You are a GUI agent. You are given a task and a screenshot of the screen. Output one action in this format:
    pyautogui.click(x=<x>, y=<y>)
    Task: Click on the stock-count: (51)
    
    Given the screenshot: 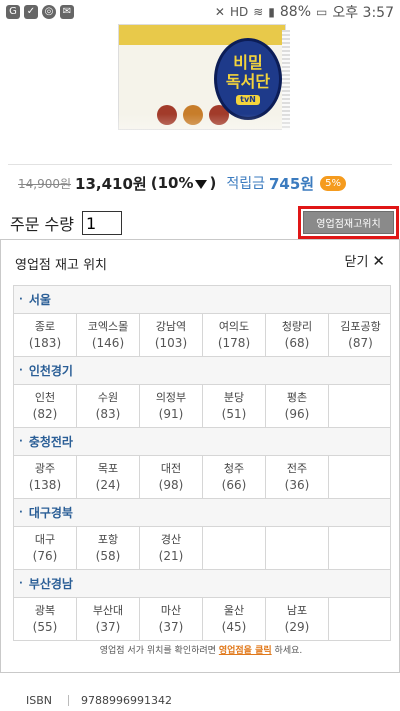 What is the action you would take?
    pyautogui.click(x=234, y=414)
    